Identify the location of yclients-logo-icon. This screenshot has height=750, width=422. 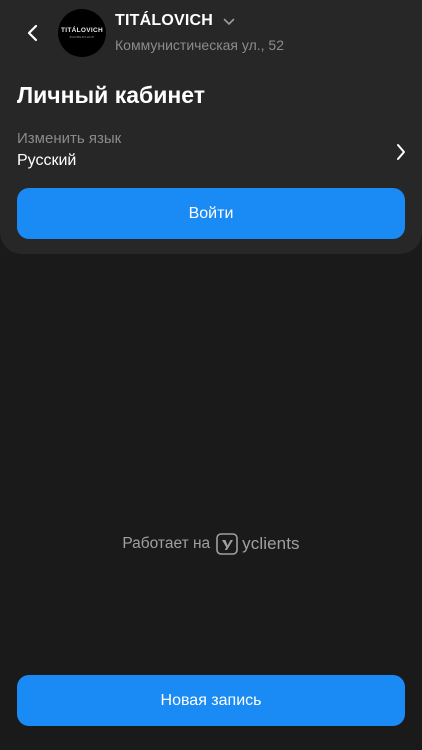
(227, 544).